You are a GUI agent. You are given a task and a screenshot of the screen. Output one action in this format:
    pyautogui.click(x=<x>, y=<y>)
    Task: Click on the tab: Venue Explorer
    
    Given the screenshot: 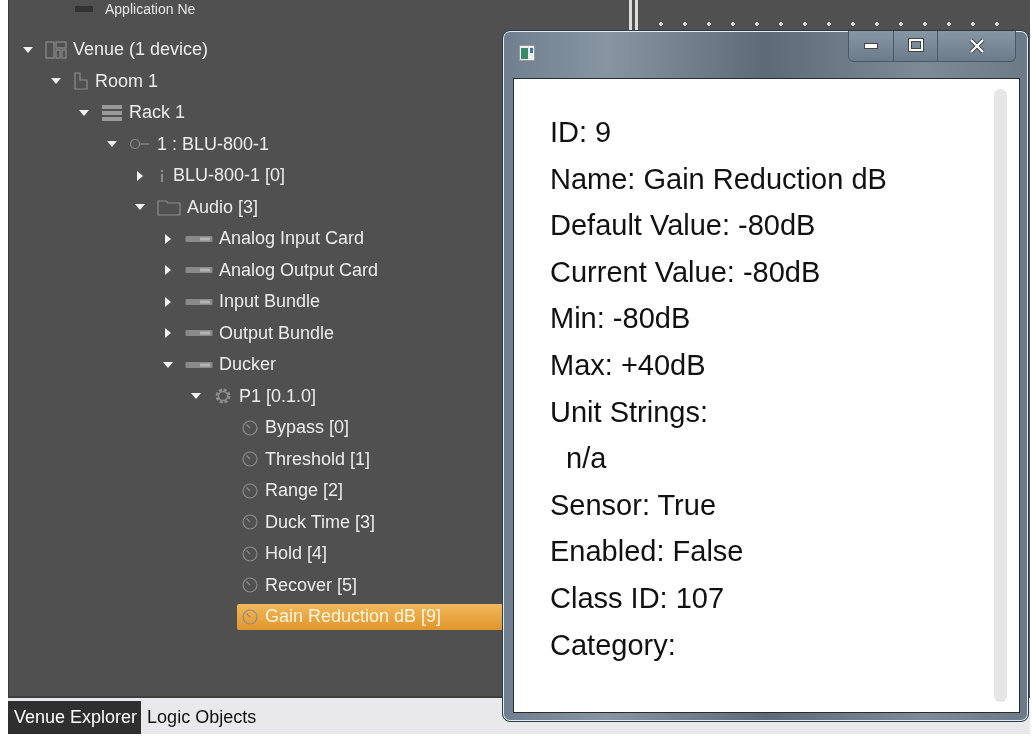 What is the action you would take?
    pyautogui.click(x=75, y=717)
    